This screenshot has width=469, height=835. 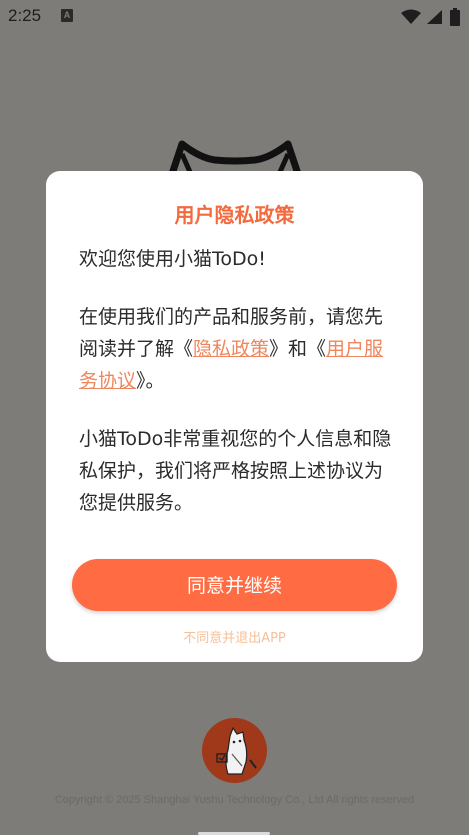 I want to click on decline-exit-link: 不同意并退出APP, so click(x=234, y=636).